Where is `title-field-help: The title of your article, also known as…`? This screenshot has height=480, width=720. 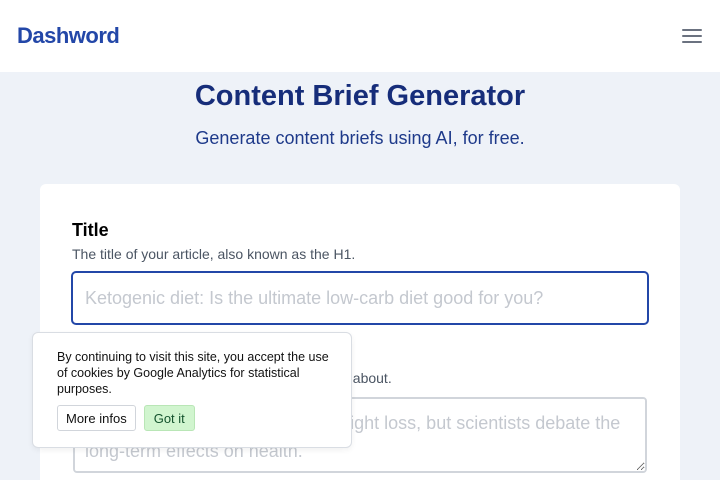 title-field-help: The title of your article, also known as… is located at coordinates (214, 254).